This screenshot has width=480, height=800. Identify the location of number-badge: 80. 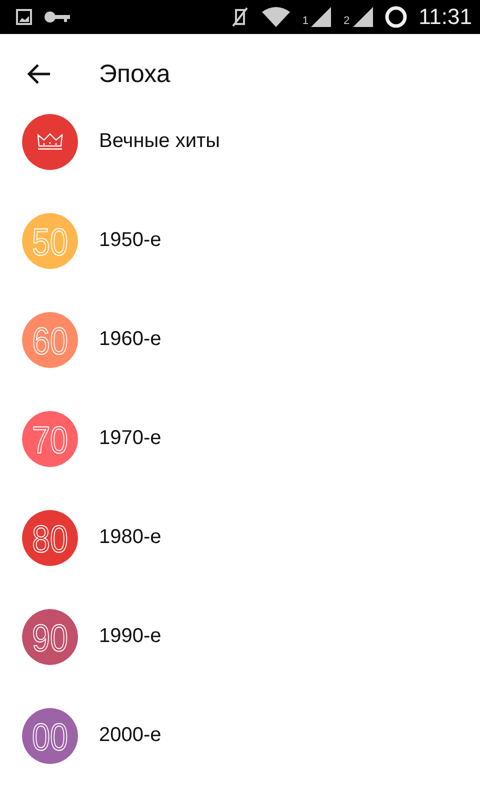
(50, 538).